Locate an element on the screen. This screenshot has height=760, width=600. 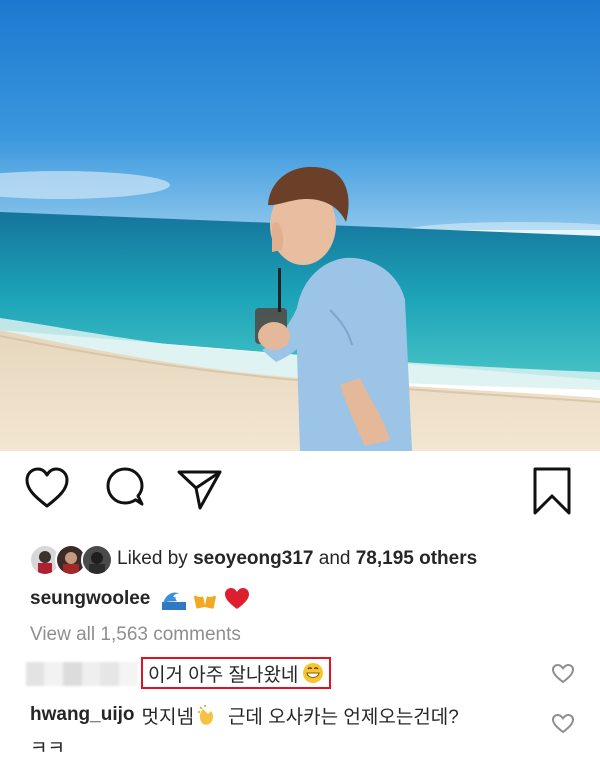
post-actions is located at coordinates (300, 496).